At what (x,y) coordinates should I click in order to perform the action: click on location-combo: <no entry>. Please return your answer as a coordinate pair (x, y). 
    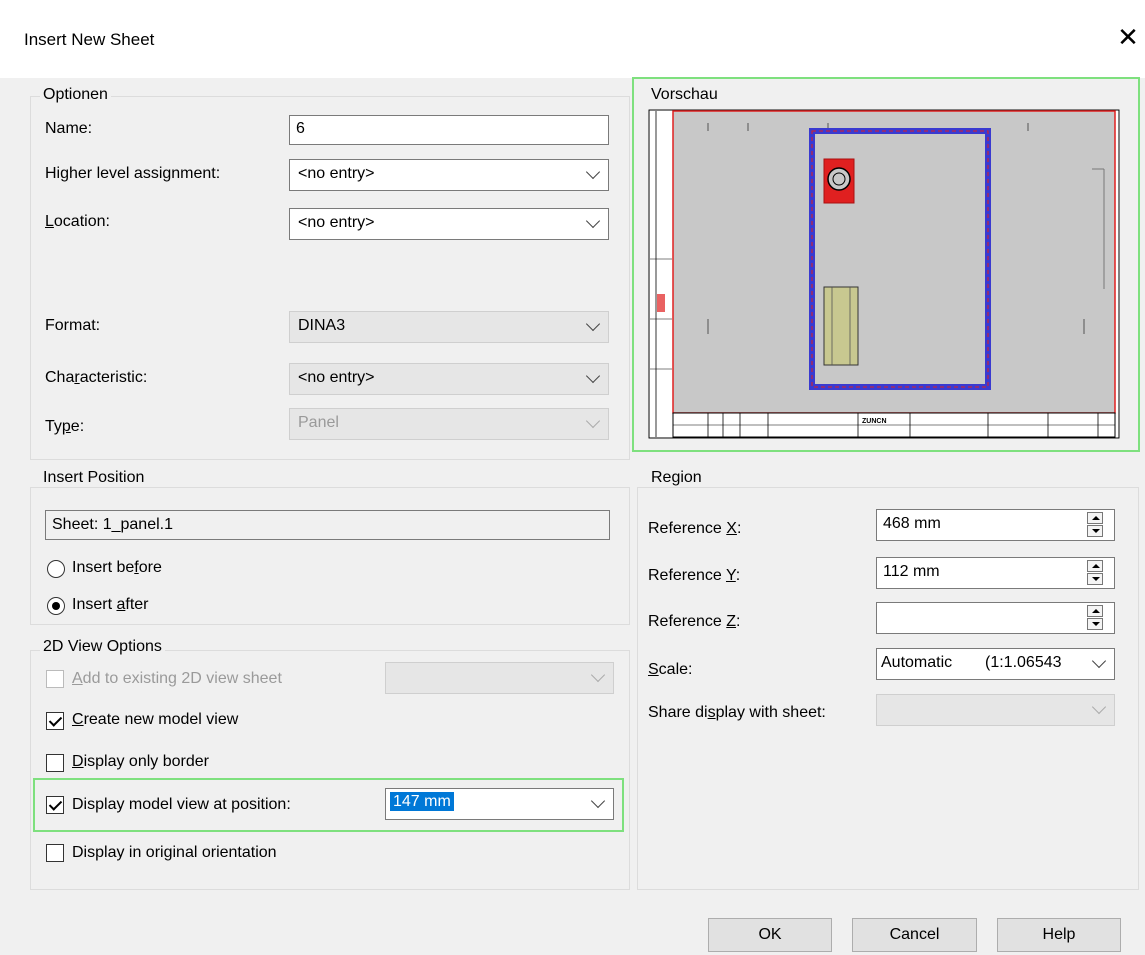
    Looking at the image, I should click on (449, 224).